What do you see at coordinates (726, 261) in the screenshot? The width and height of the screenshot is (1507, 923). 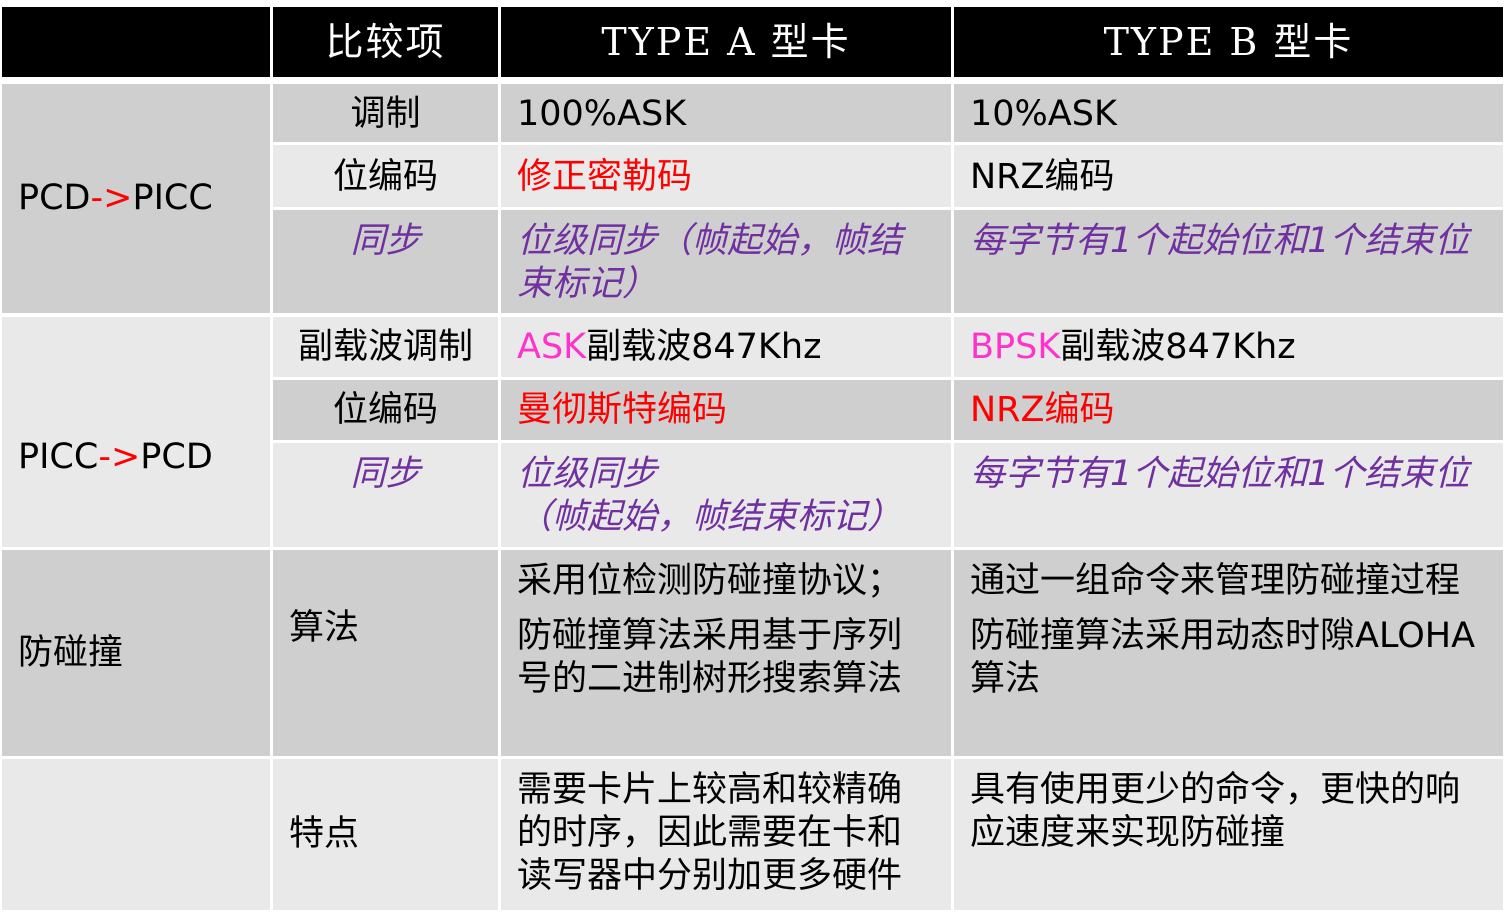 I see `type-a-sync: 位级同步（帧起始，帧结束标记）` at bounding box center [726, 261].